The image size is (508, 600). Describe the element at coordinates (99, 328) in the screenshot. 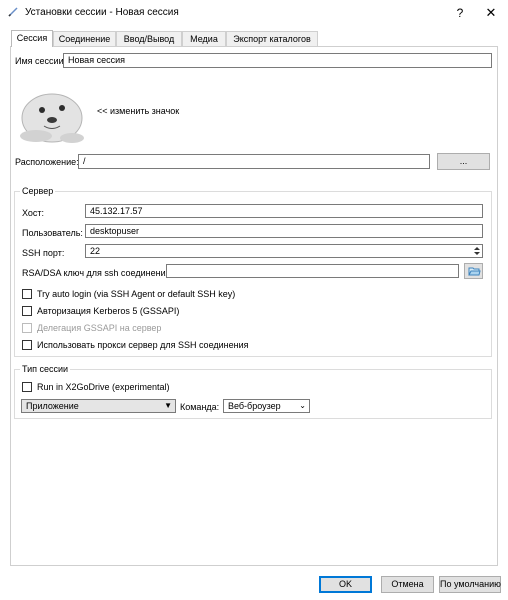

I see `gssapi-delegation-label: Делегация GSSAPI на сервер` at that location.